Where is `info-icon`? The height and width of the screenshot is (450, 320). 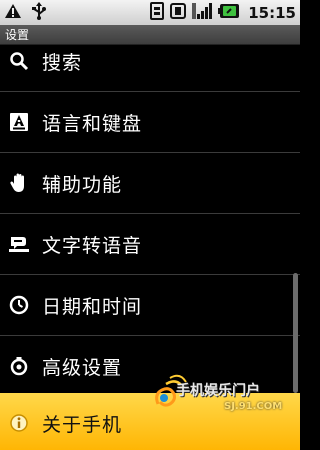 info-icon is located at coordinates (19, 423).